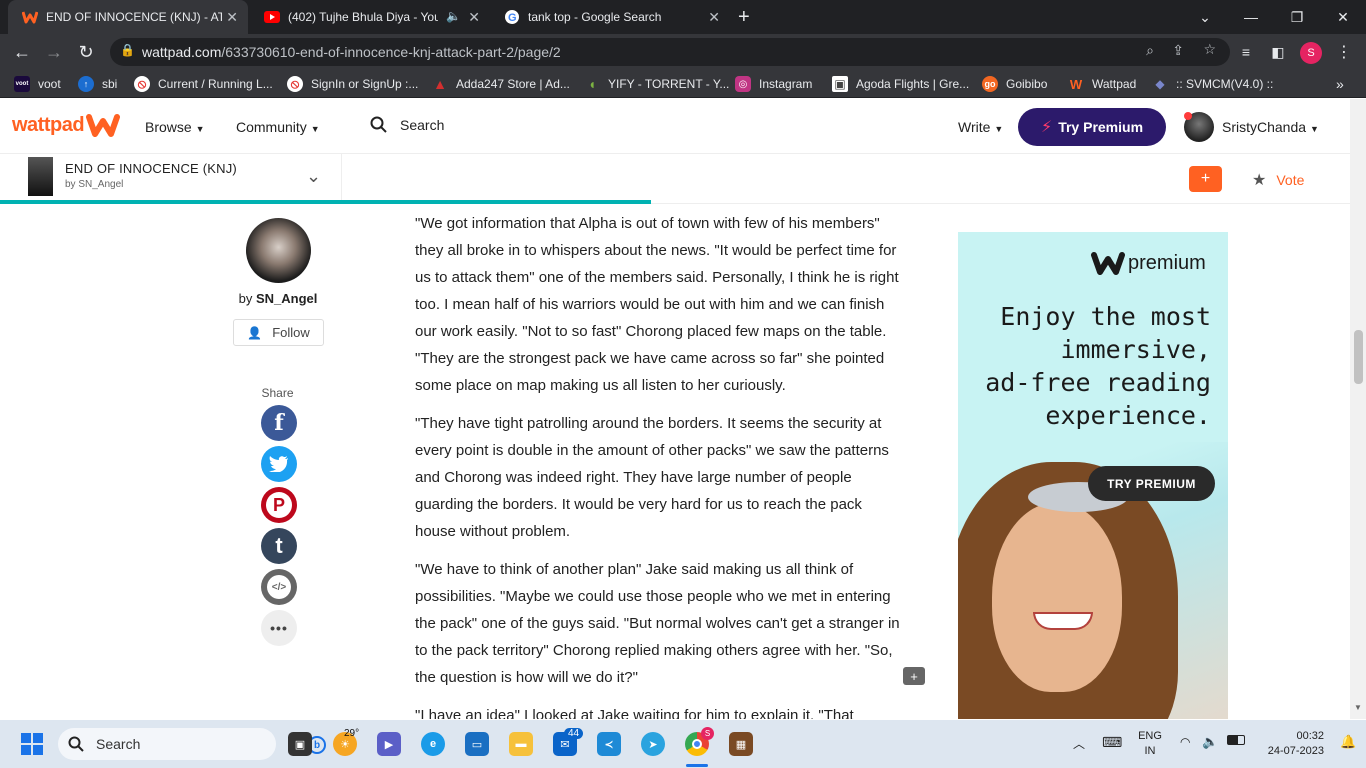 The image size is (1366, 768). I want to click on bookmark-star-icon: ☆, so click(1209, 49).